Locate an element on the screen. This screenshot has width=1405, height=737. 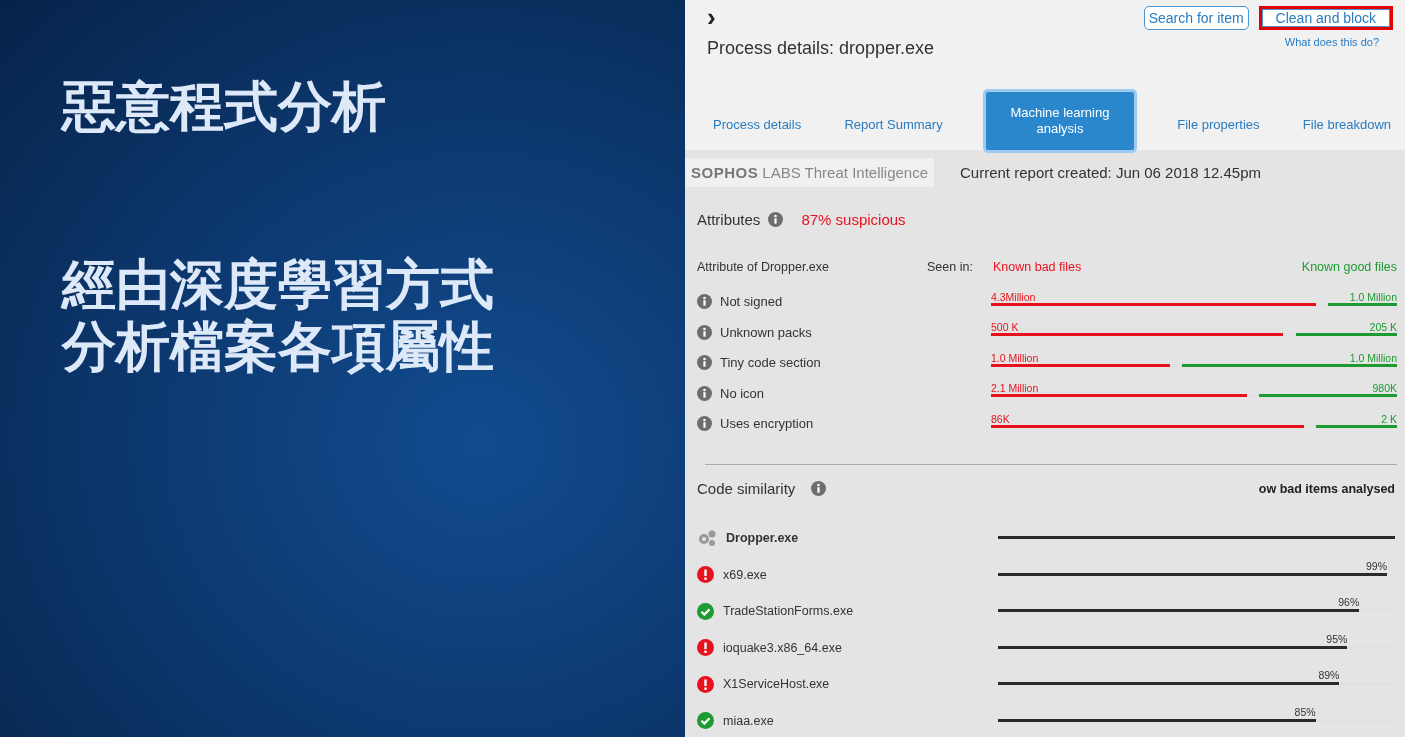
file-name: TradeStationForms.exe is located at coordinates (788, 611).